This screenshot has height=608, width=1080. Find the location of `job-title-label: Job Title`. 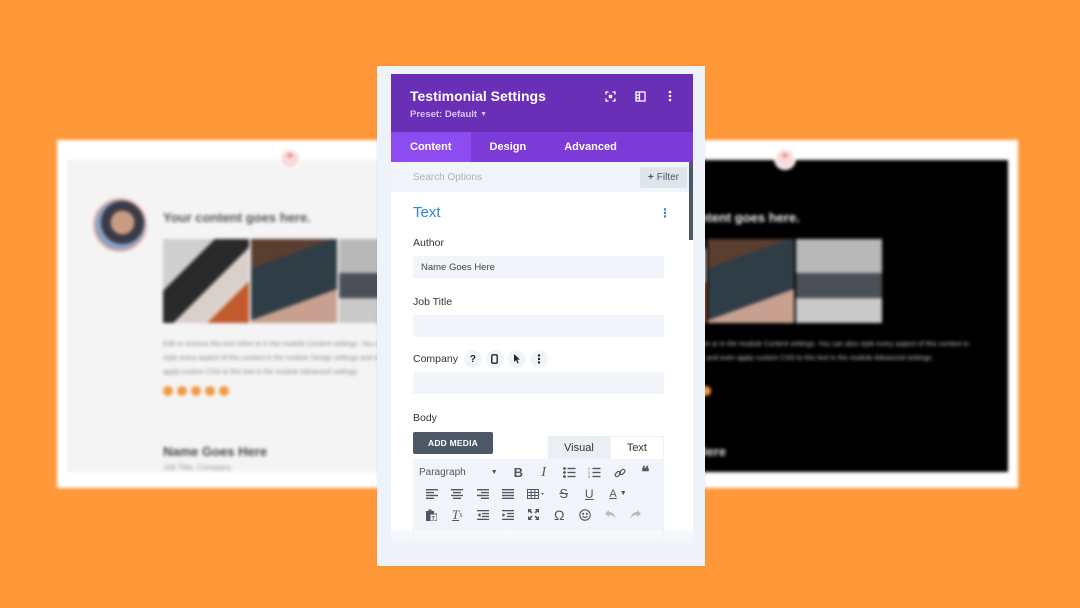

job-title-label: Job Title is located at coordinates (542, 302).